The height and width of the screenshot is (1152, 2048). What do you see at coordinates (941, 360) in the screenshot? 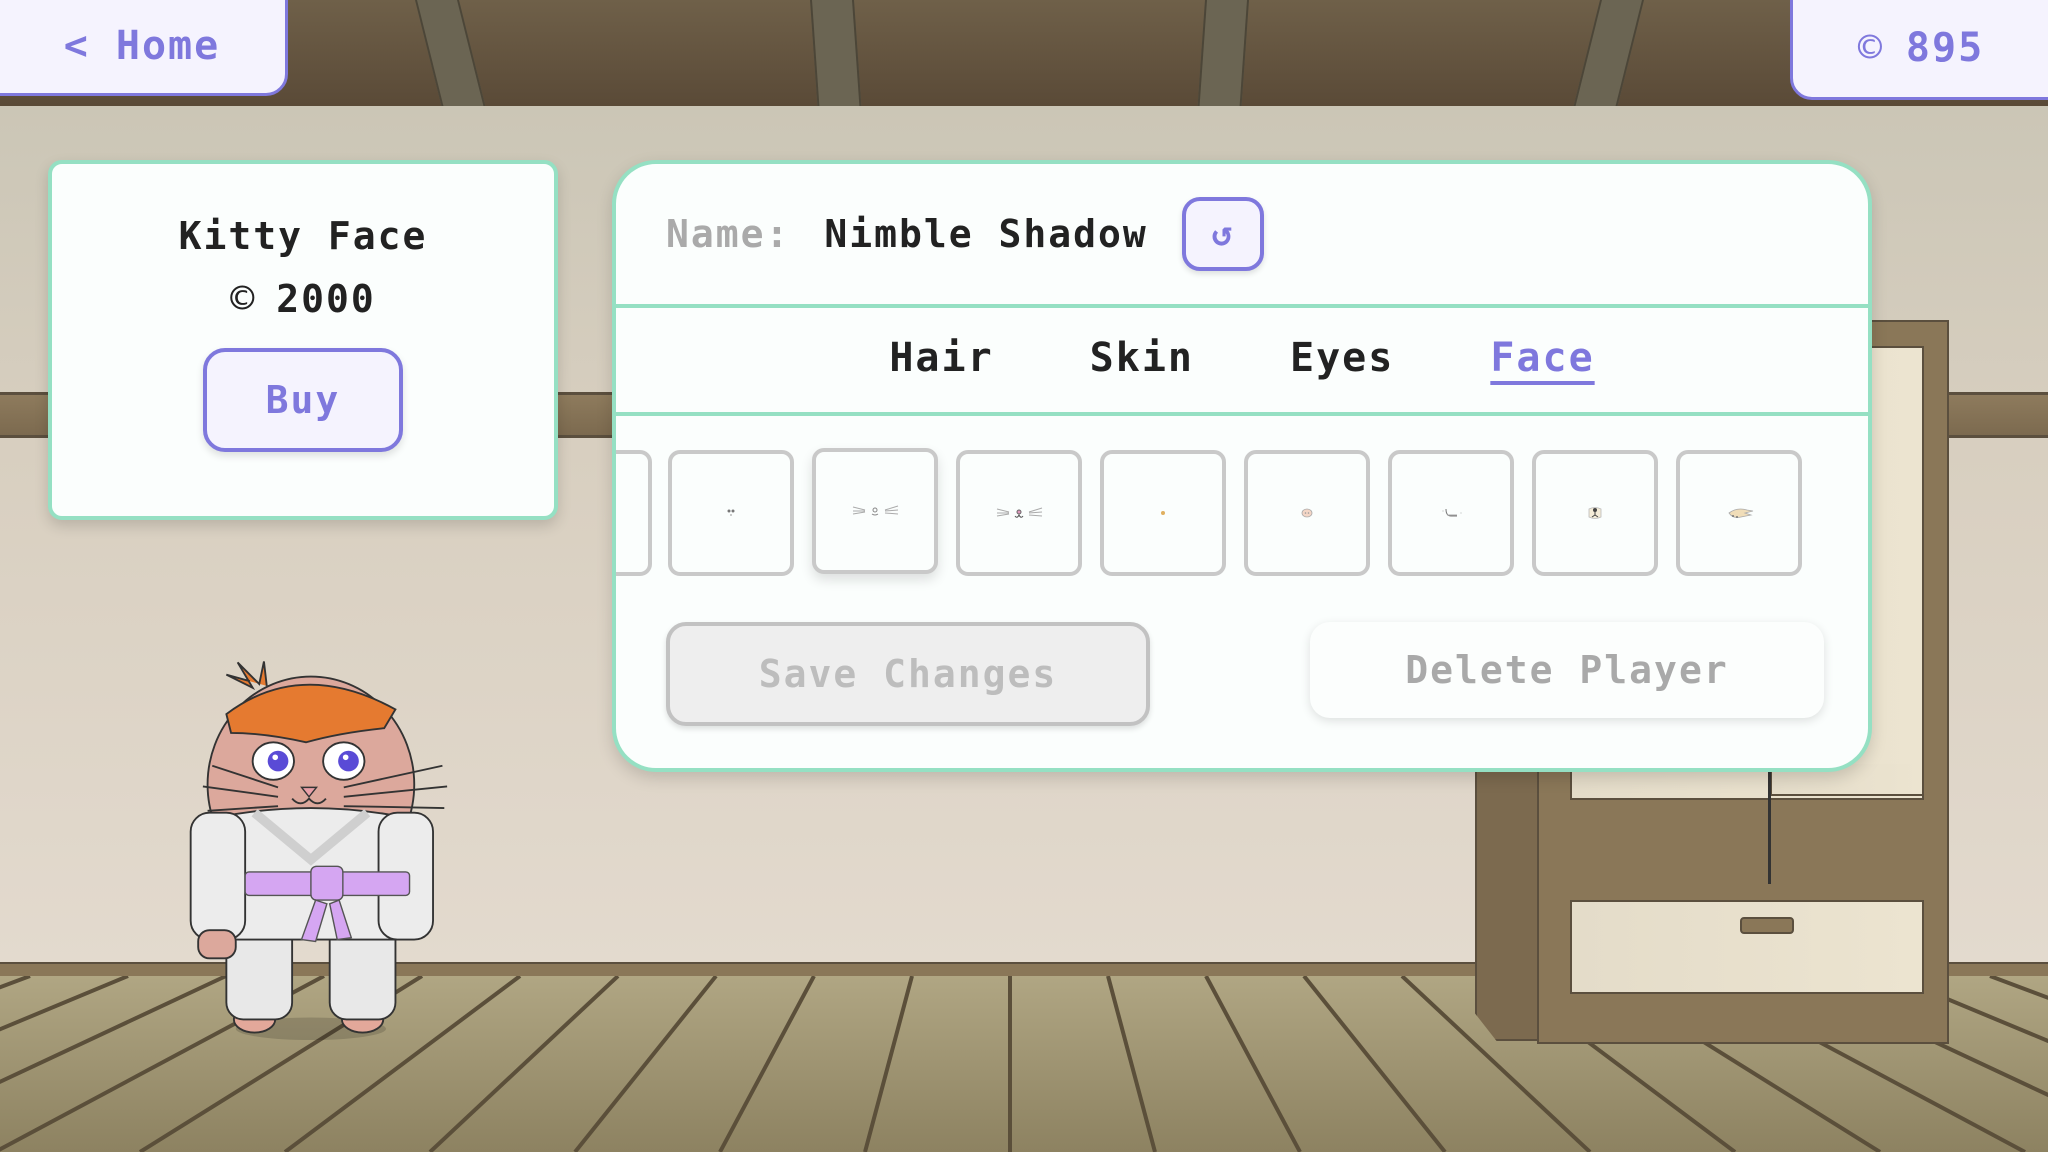
I see `tab-hair: Hair` at bounding box center [941, 360].